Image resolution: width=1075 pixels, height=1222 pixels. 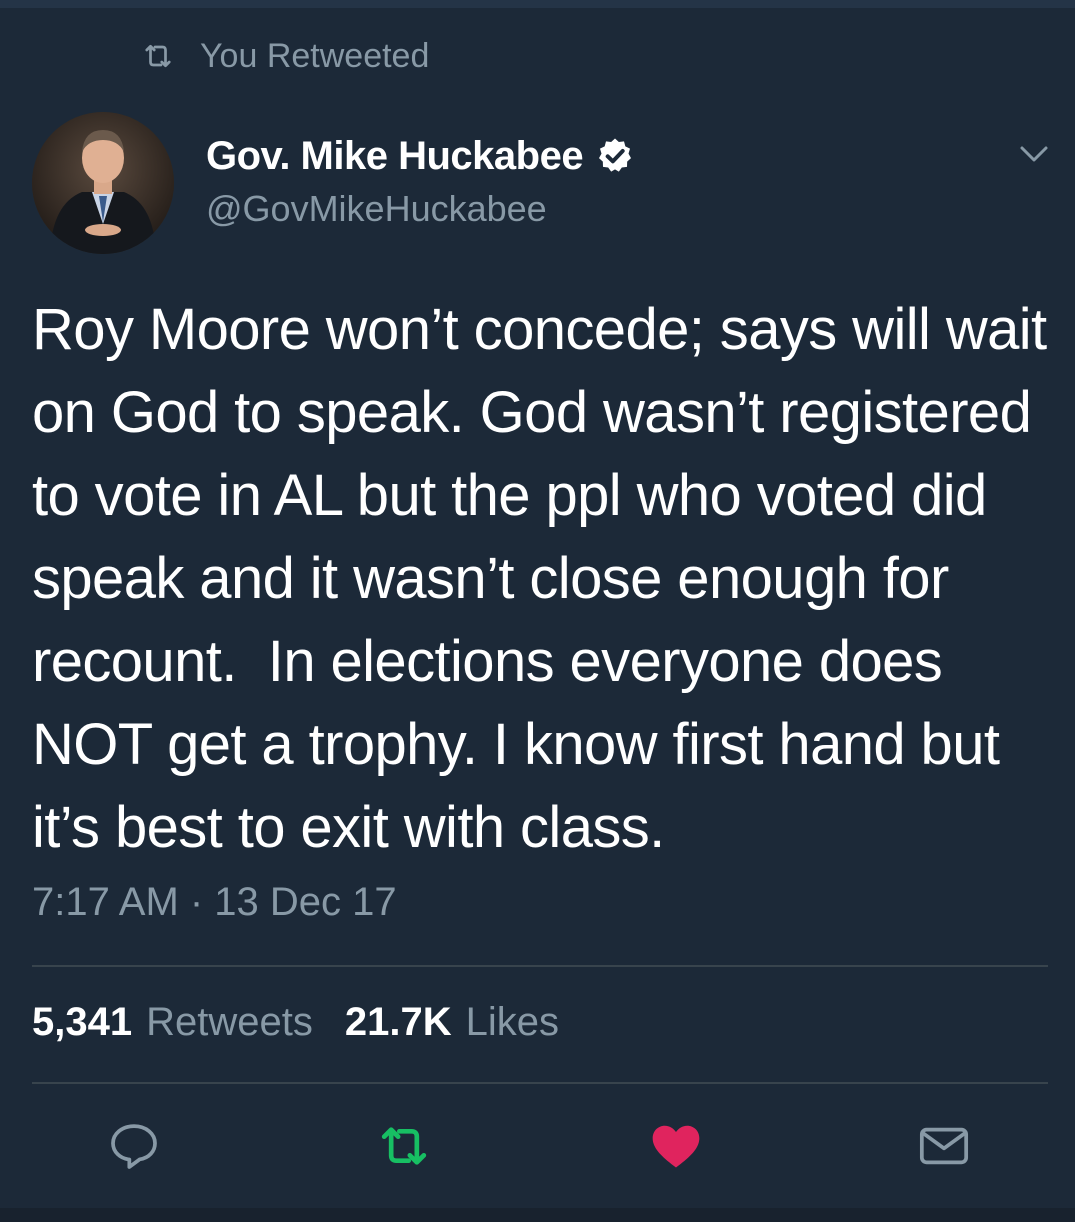 I want to click on display-name: Gov. Mike Huckabee, so click(x=395, y=156).